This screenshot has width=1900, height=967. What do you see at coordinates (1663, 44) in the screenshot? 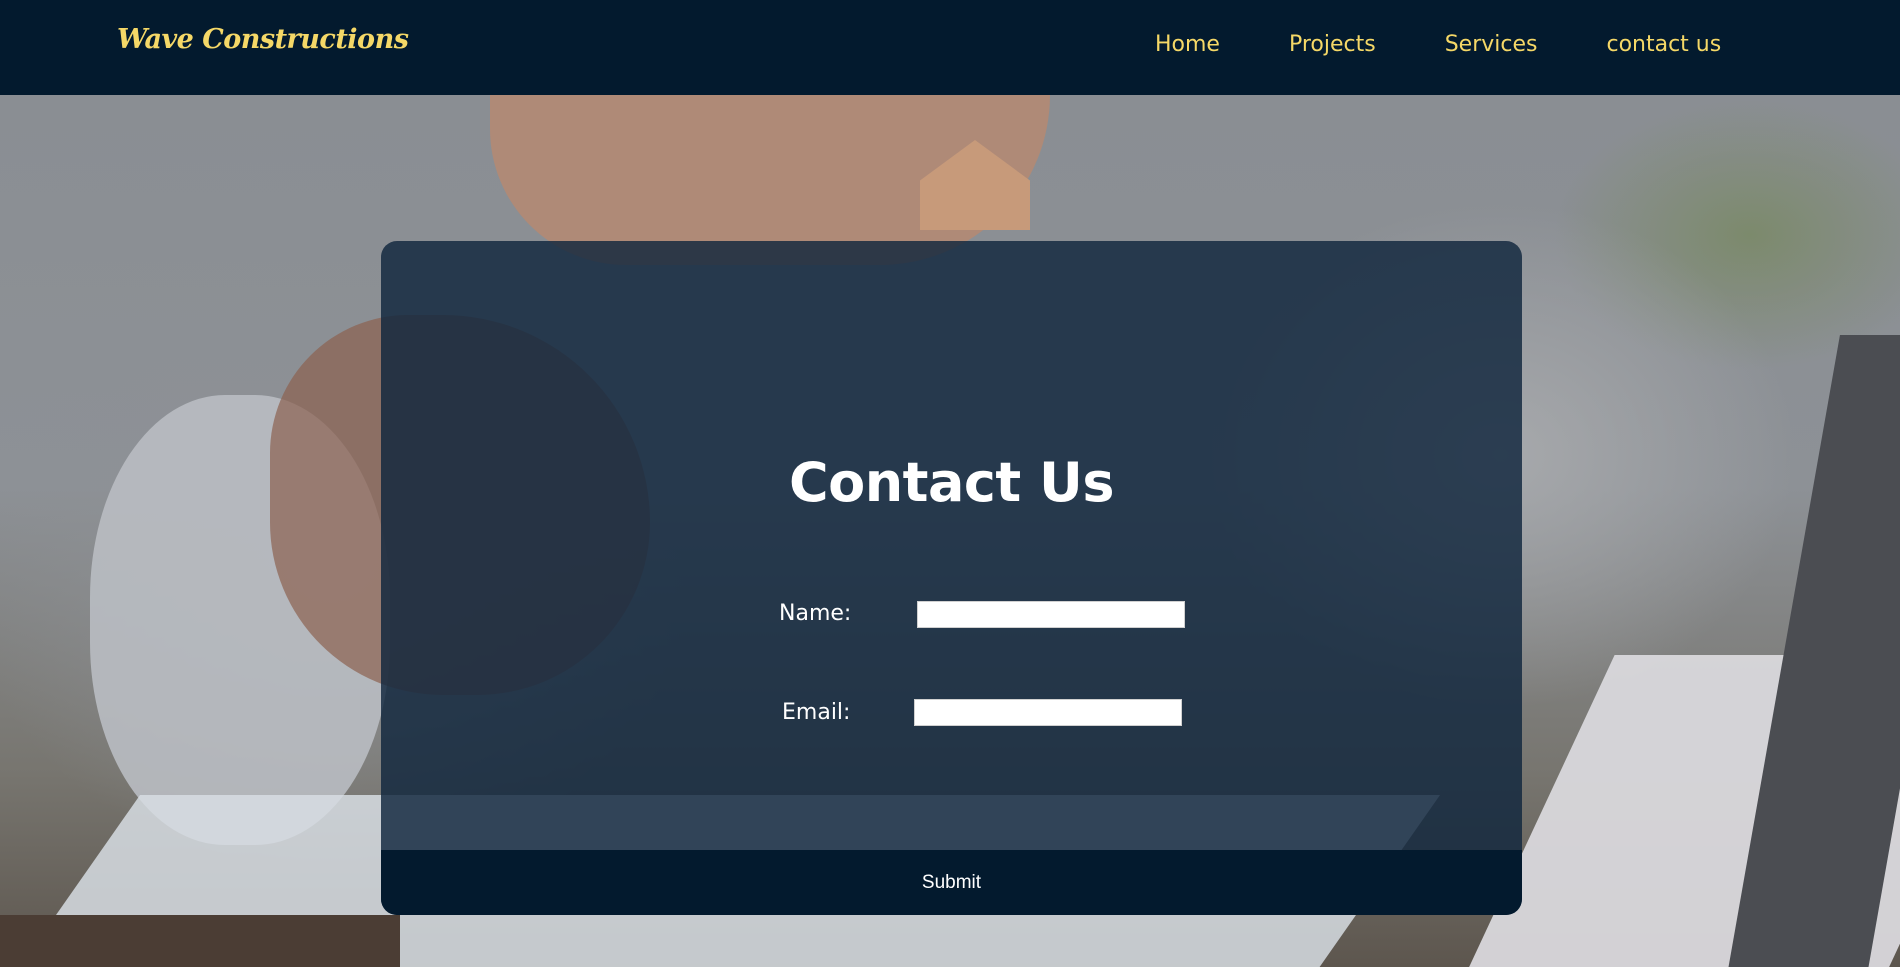
I see `nav-link-contact-us: contact us` at bounding box center [1663, 44].